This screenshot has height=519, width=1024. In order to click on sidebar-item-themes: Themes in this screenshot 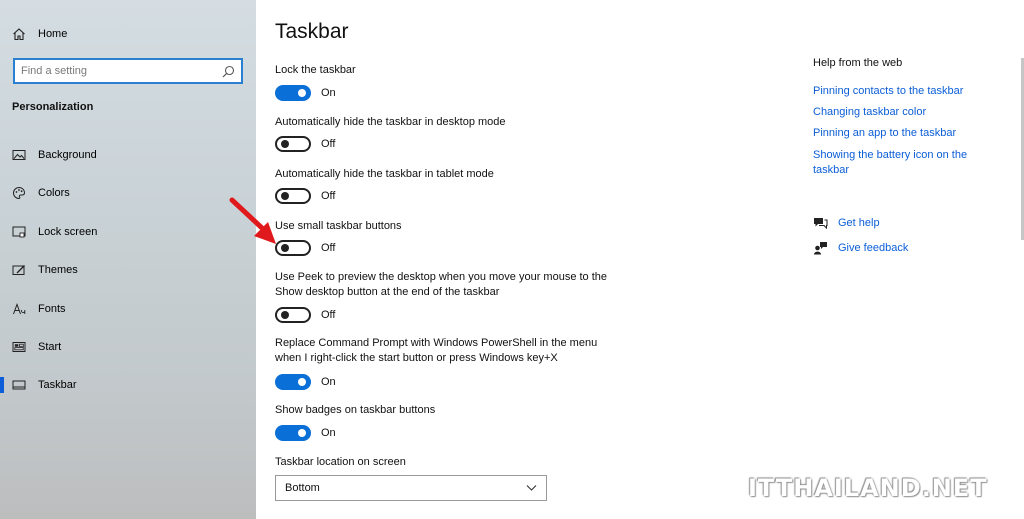, I will do `click(128, 270)`.